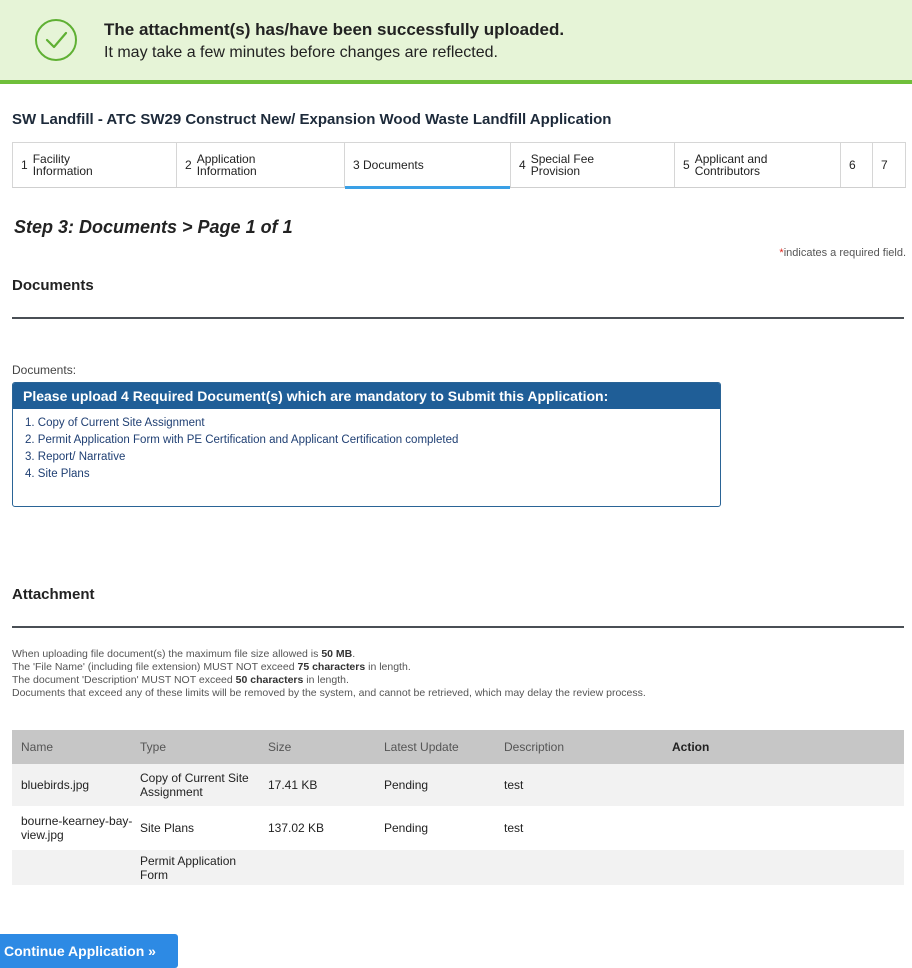  I want to click on attachment-divider, so click(458, 627).